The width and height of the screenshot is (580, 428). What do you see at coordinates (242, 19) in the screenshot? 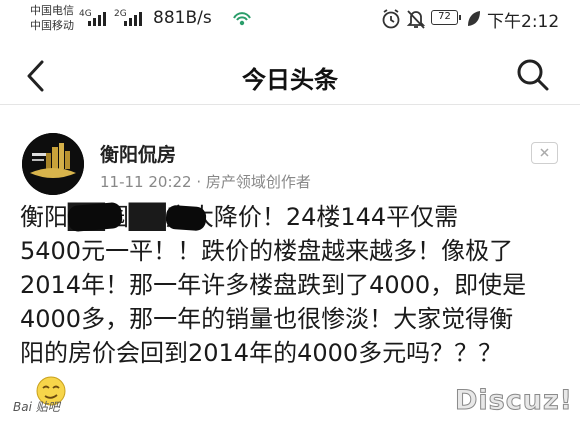
I see `hotspot-icon` at bounding box center [242, 19].